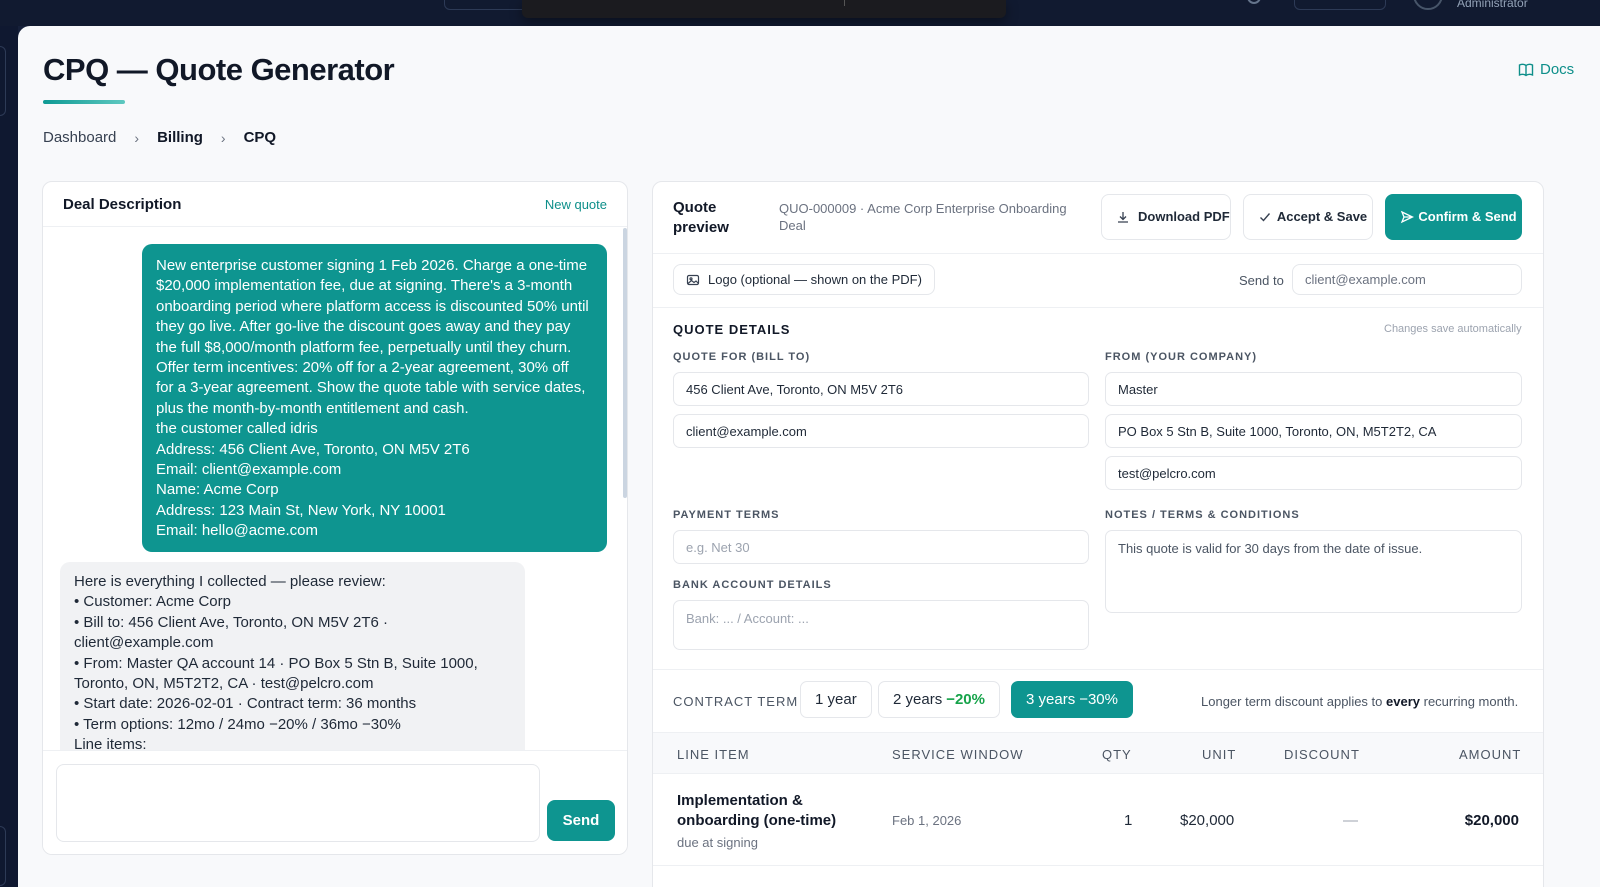 The width and height of the screenshot is (1600, 887). Describe the element at coordinates (881, 431) in the screenshot. I see `bill-to-email-field: client@example.com` at that location.